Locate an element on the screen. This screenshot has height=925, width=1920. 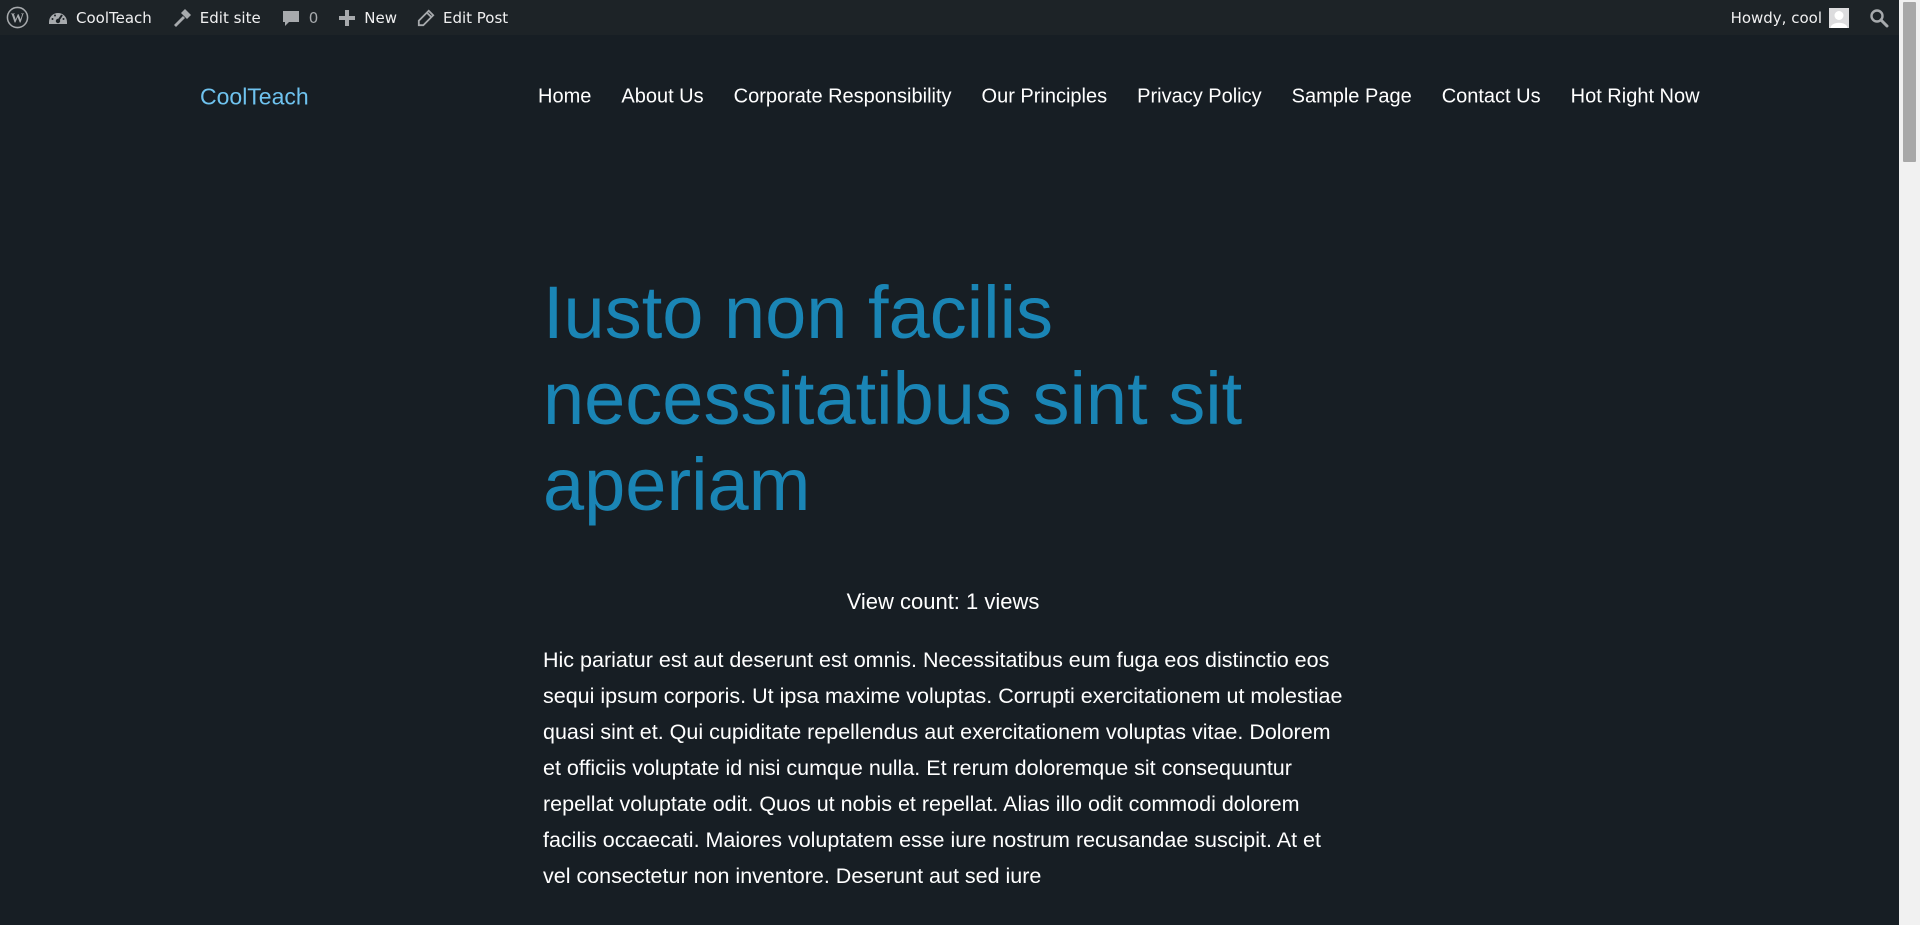
nav-item-sample-page: Sample Page is located at coordinates (1352, 97).